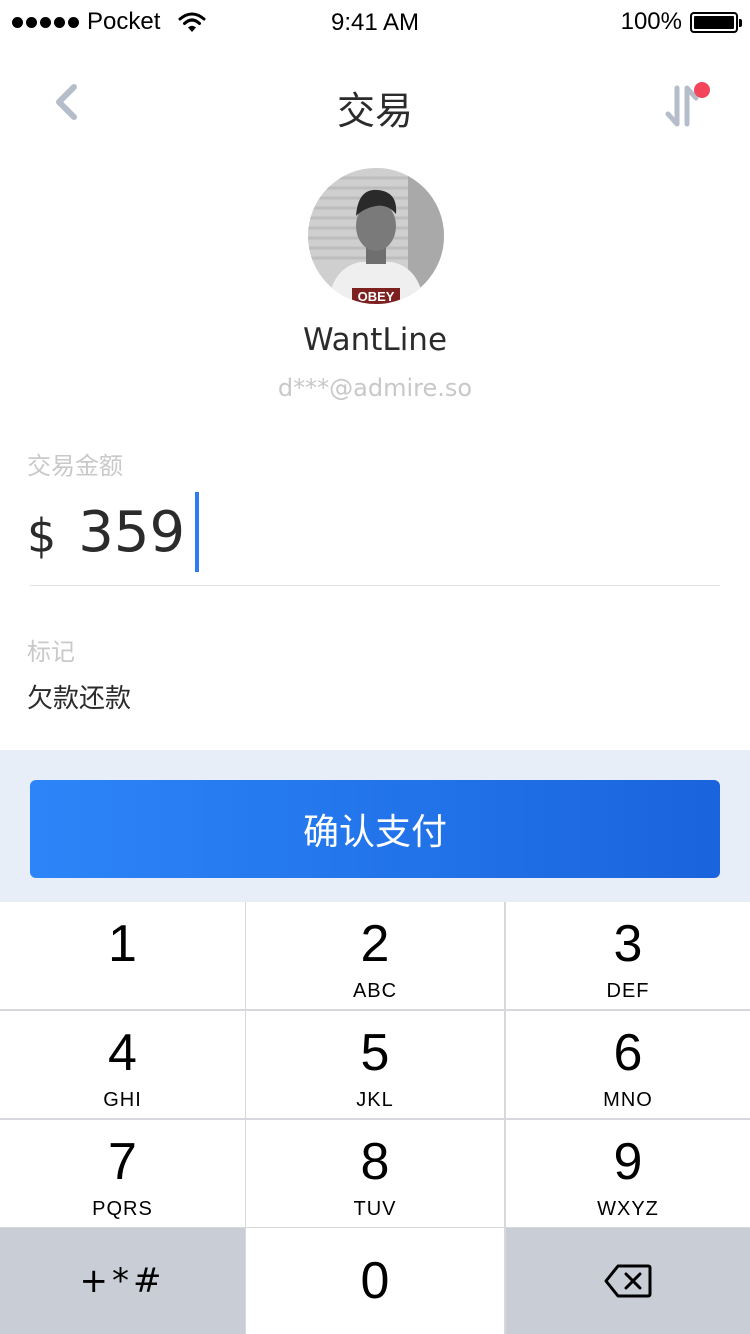 This screenshot has width=750, height=1334. I want to click on divider, so click(375, 585).